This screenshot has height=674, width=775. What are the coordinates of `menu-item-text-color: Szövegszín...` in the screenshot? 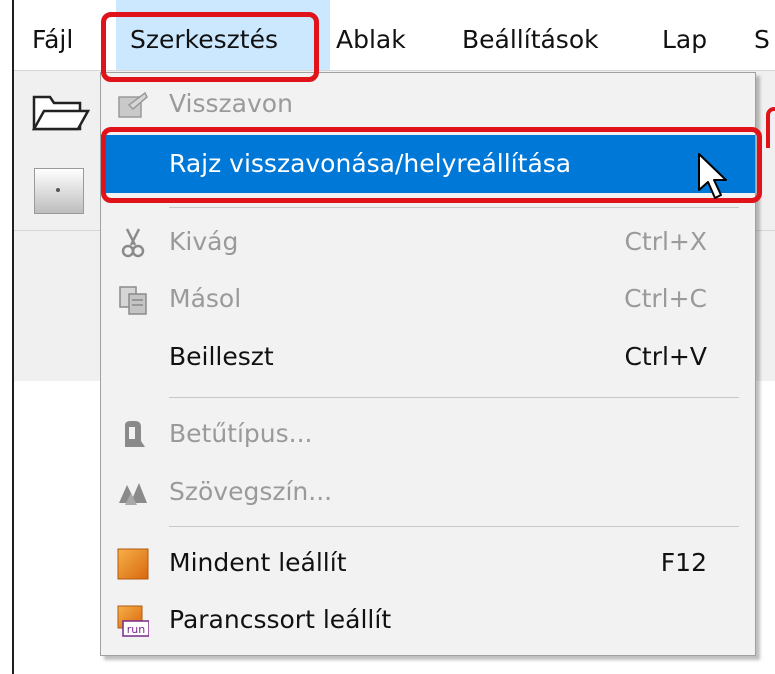 It's located at (428, 492).